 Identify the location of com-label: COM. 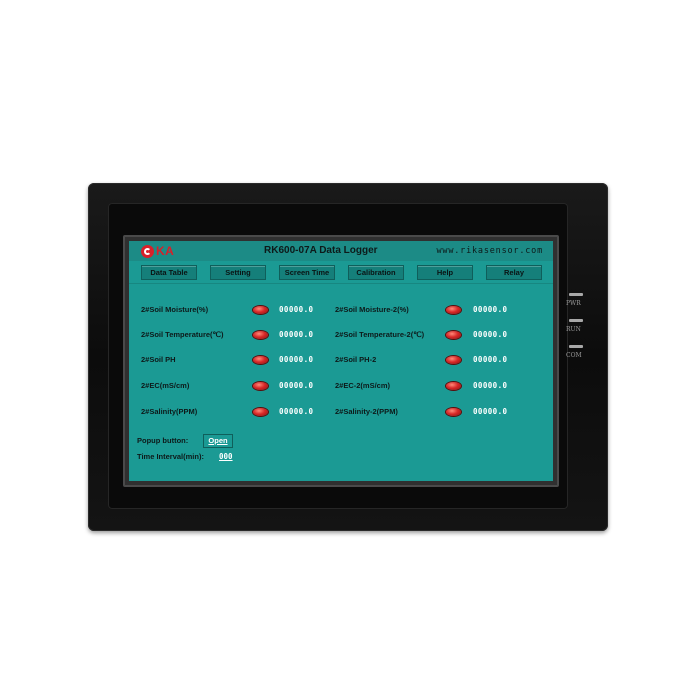
(574, 355).